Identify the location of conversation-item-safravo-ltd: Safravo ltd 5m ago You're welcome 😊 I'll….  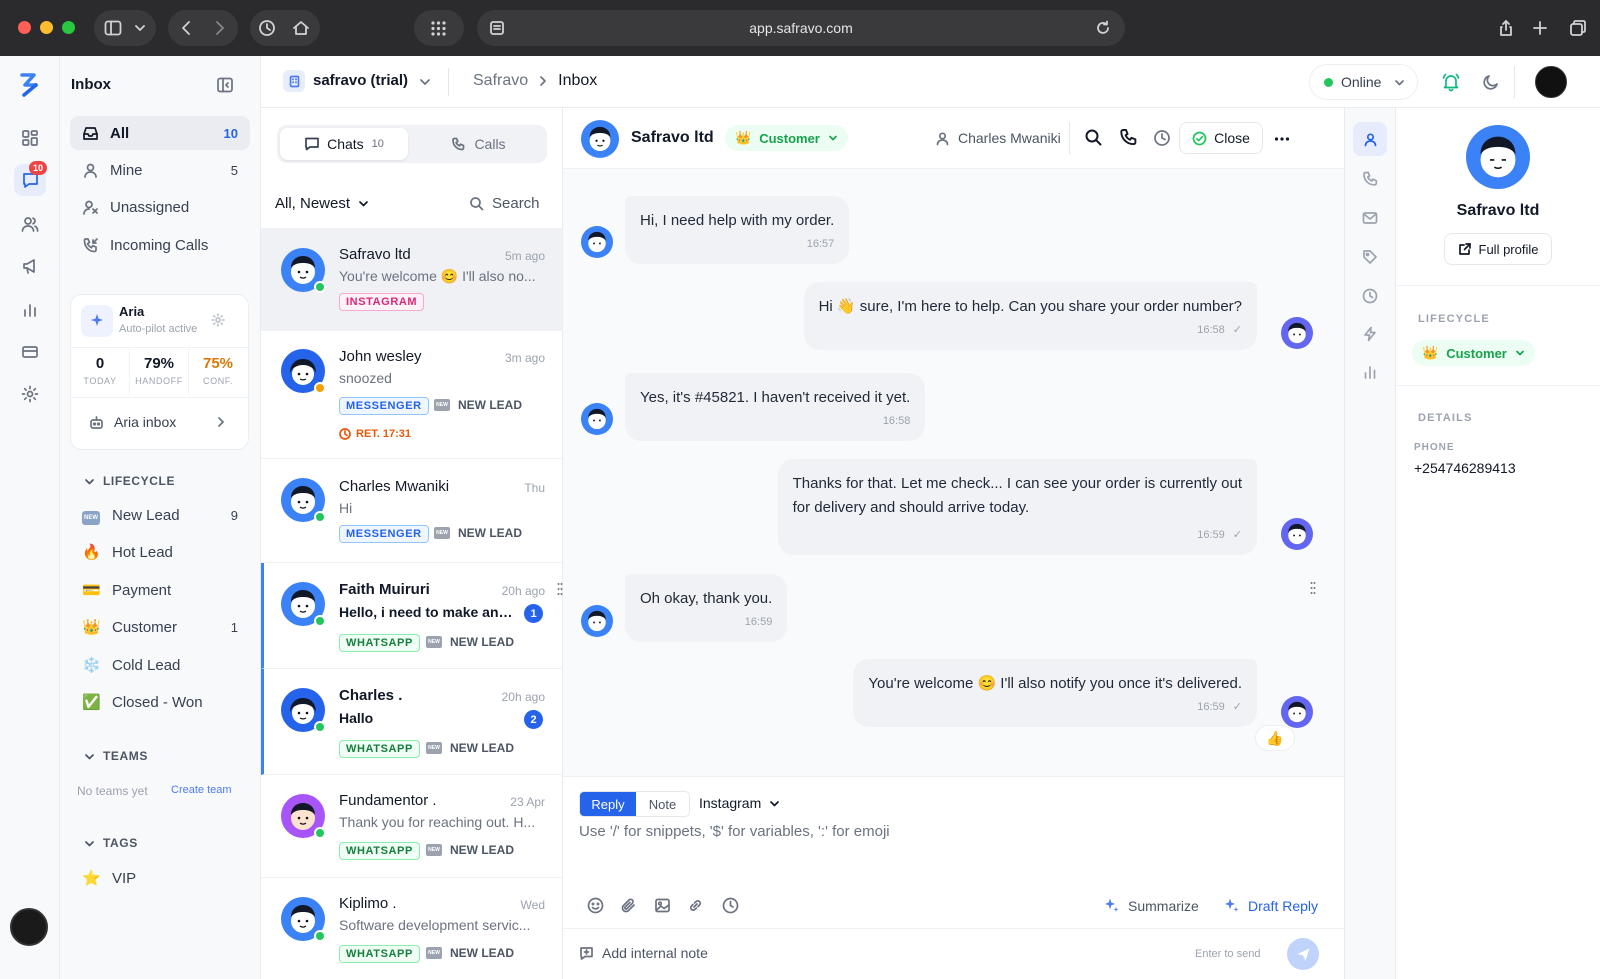
(412, 280).